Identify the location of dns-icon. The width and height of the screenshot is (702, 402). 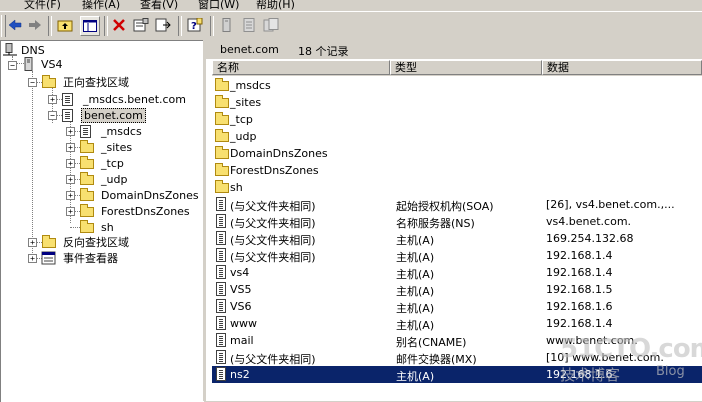
(10, 50).